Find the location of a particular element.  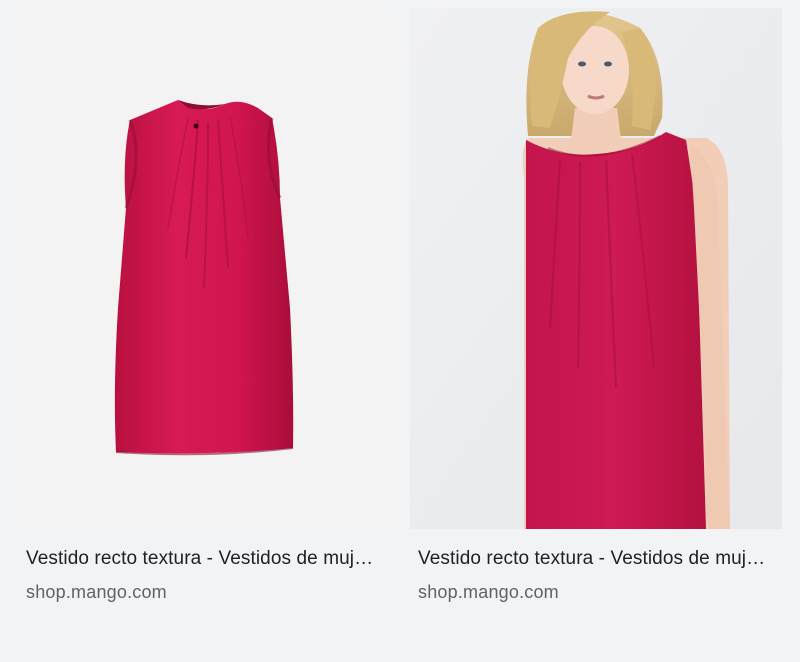

dress-product-image is located at coordinates (204, 278).